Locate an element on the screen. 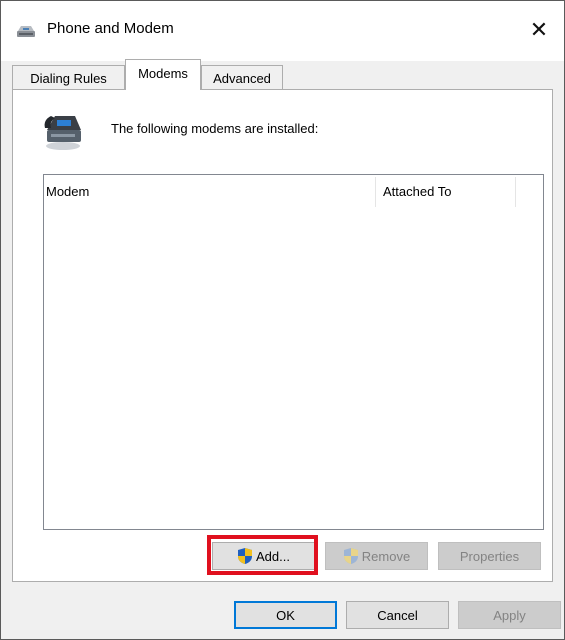  tab-label: Advanced is located at coordinates (242, 78).